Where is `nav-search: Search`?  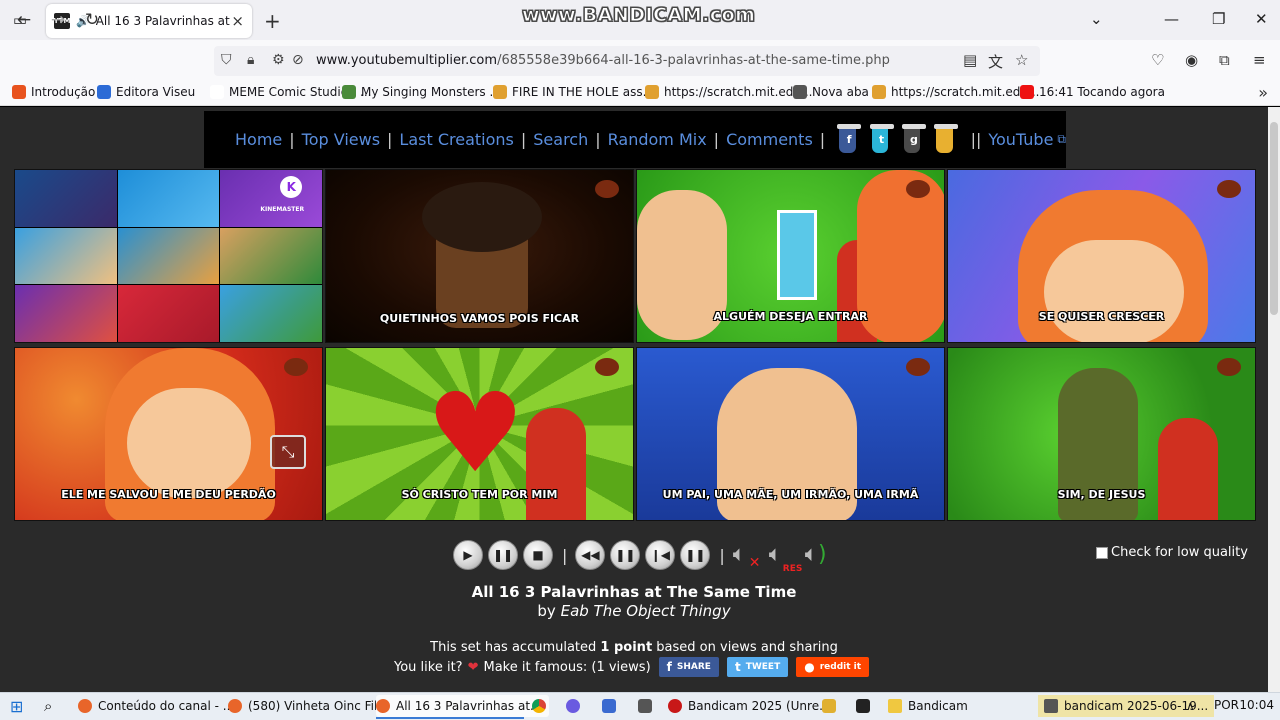
nav-search: Search is located at coordinates (560, 139).